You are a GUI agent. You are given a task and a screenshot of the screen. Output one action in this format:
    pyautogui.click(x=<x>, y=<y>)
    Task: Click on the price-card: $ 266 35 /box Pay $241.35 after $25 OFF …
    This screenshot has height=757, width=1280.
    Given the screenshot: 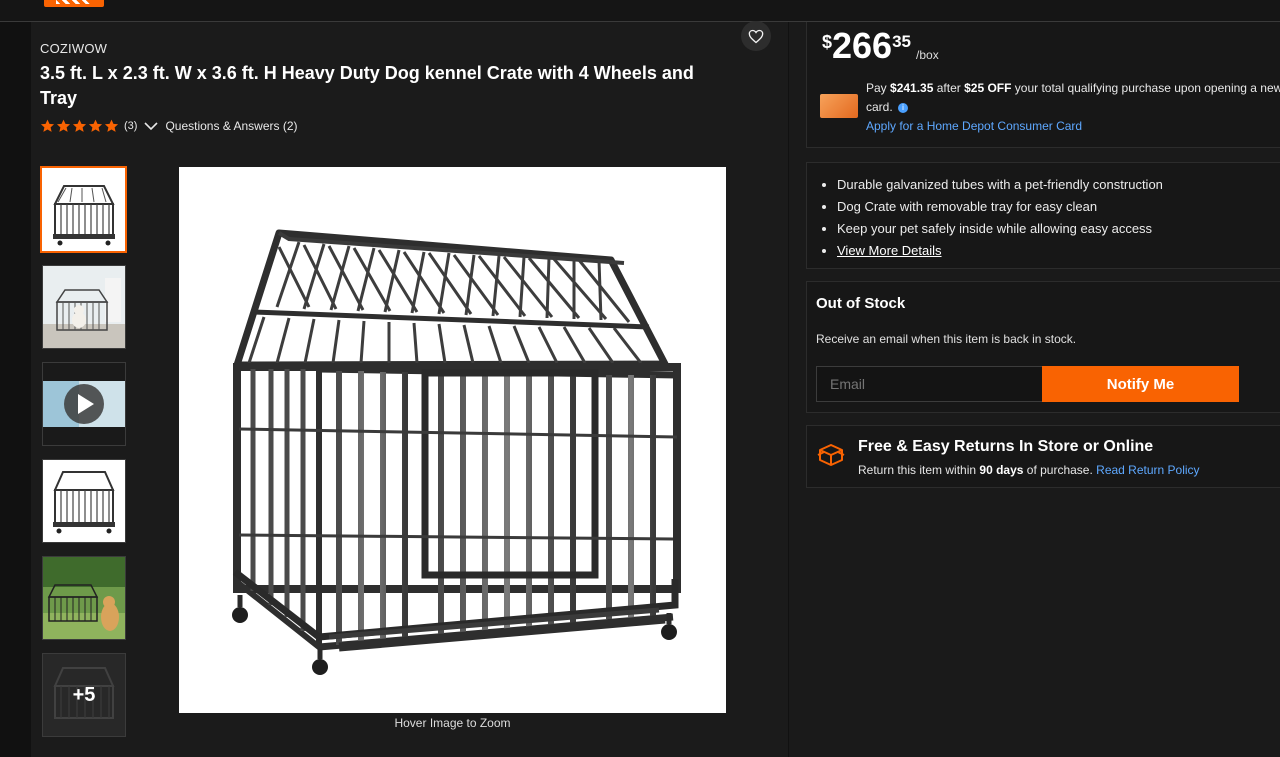 What is the action you would take?
    pyautogui.click(x=1043, y=85)
    